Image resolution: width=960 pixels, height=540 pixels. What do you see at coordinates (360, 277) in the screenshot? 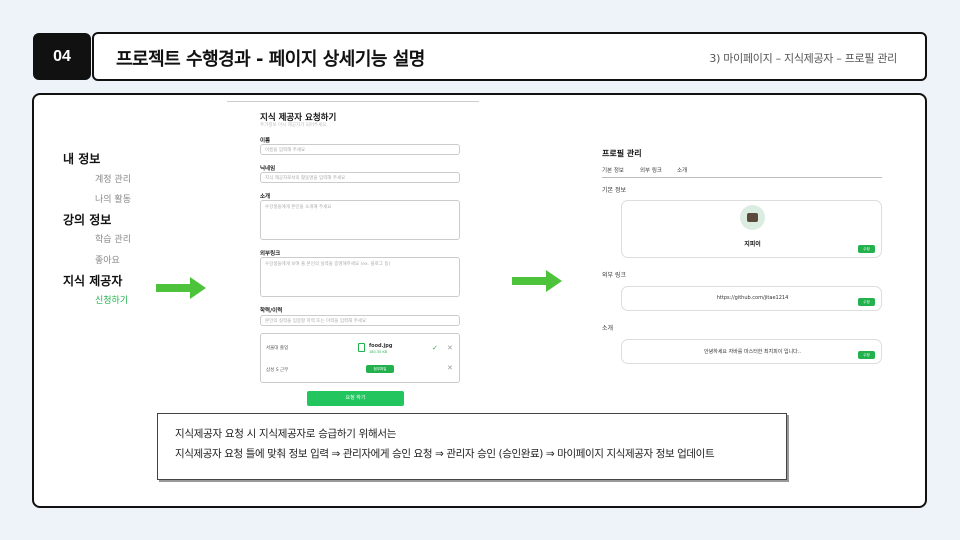
I see `link-textarea: 수강생들에게 보여 줄 본인의 실력을 증명해주세요 (ex. 블로그 등)` at bounding box center [360, 277].